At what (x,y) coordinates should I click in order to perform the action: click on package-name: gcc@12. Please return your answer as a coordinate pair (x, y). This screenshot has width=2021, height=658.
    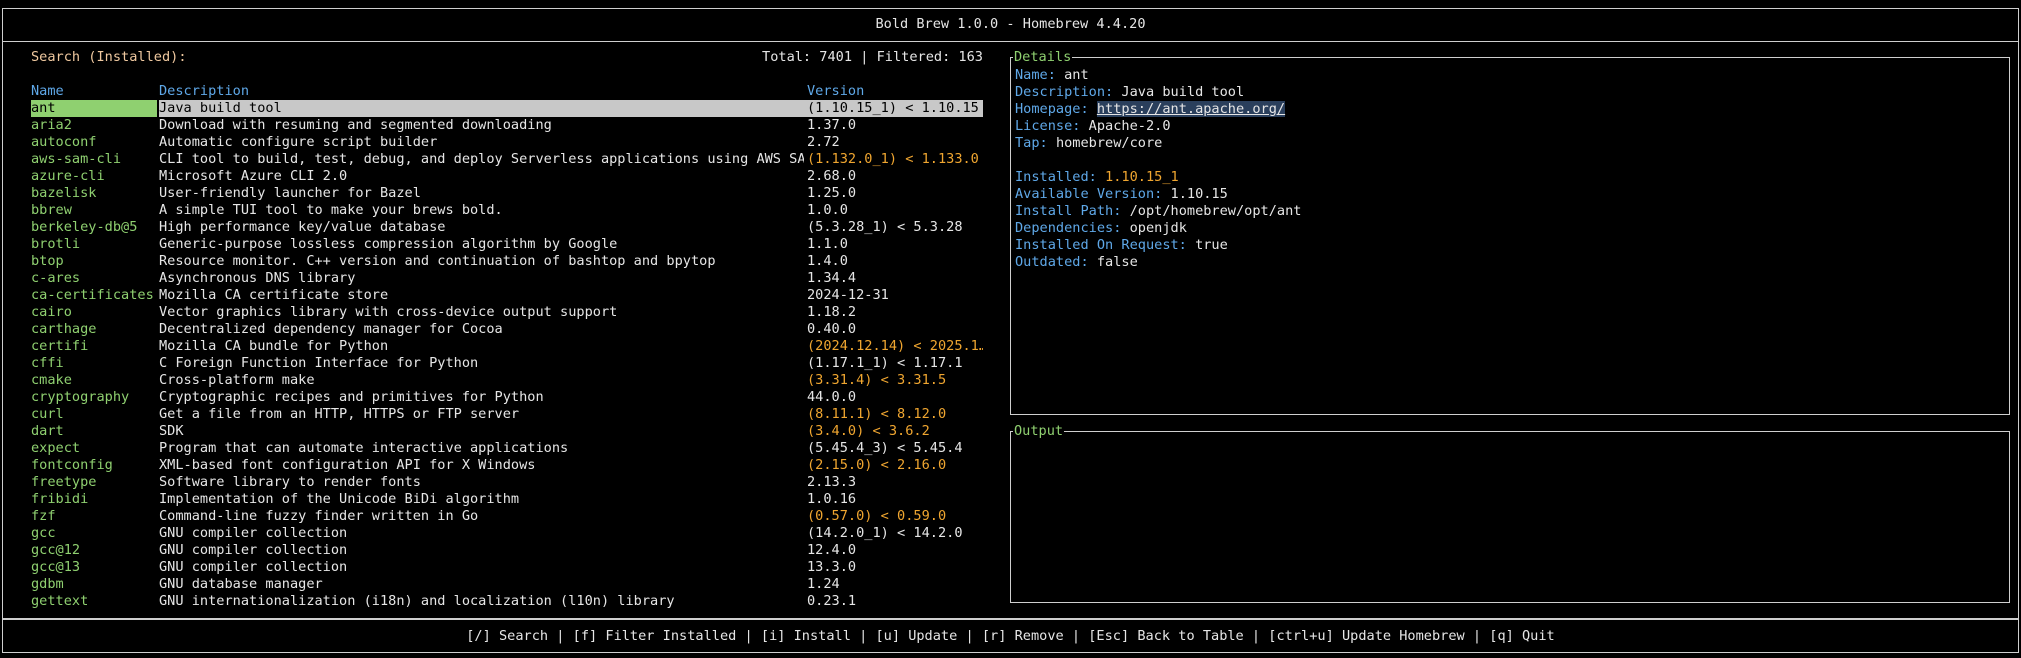
    Looking at the image, I should click on (56, 550).